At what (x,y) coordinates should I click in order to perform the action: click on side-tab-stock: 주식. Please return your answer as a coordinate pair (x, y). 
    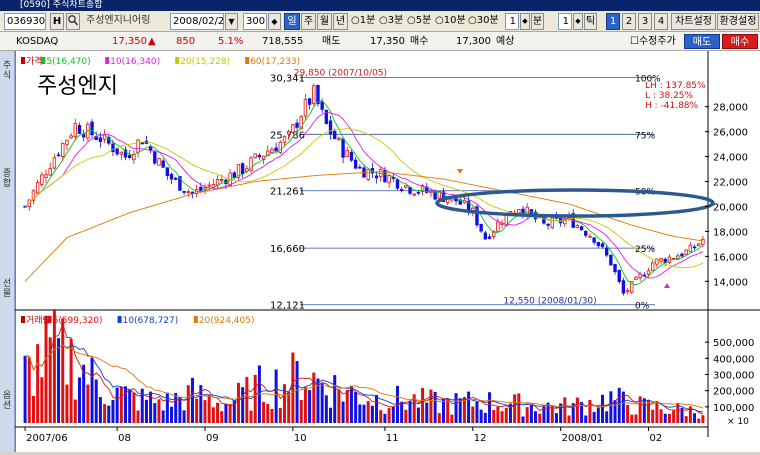
    Looking at the image, I should click on (7, 71).